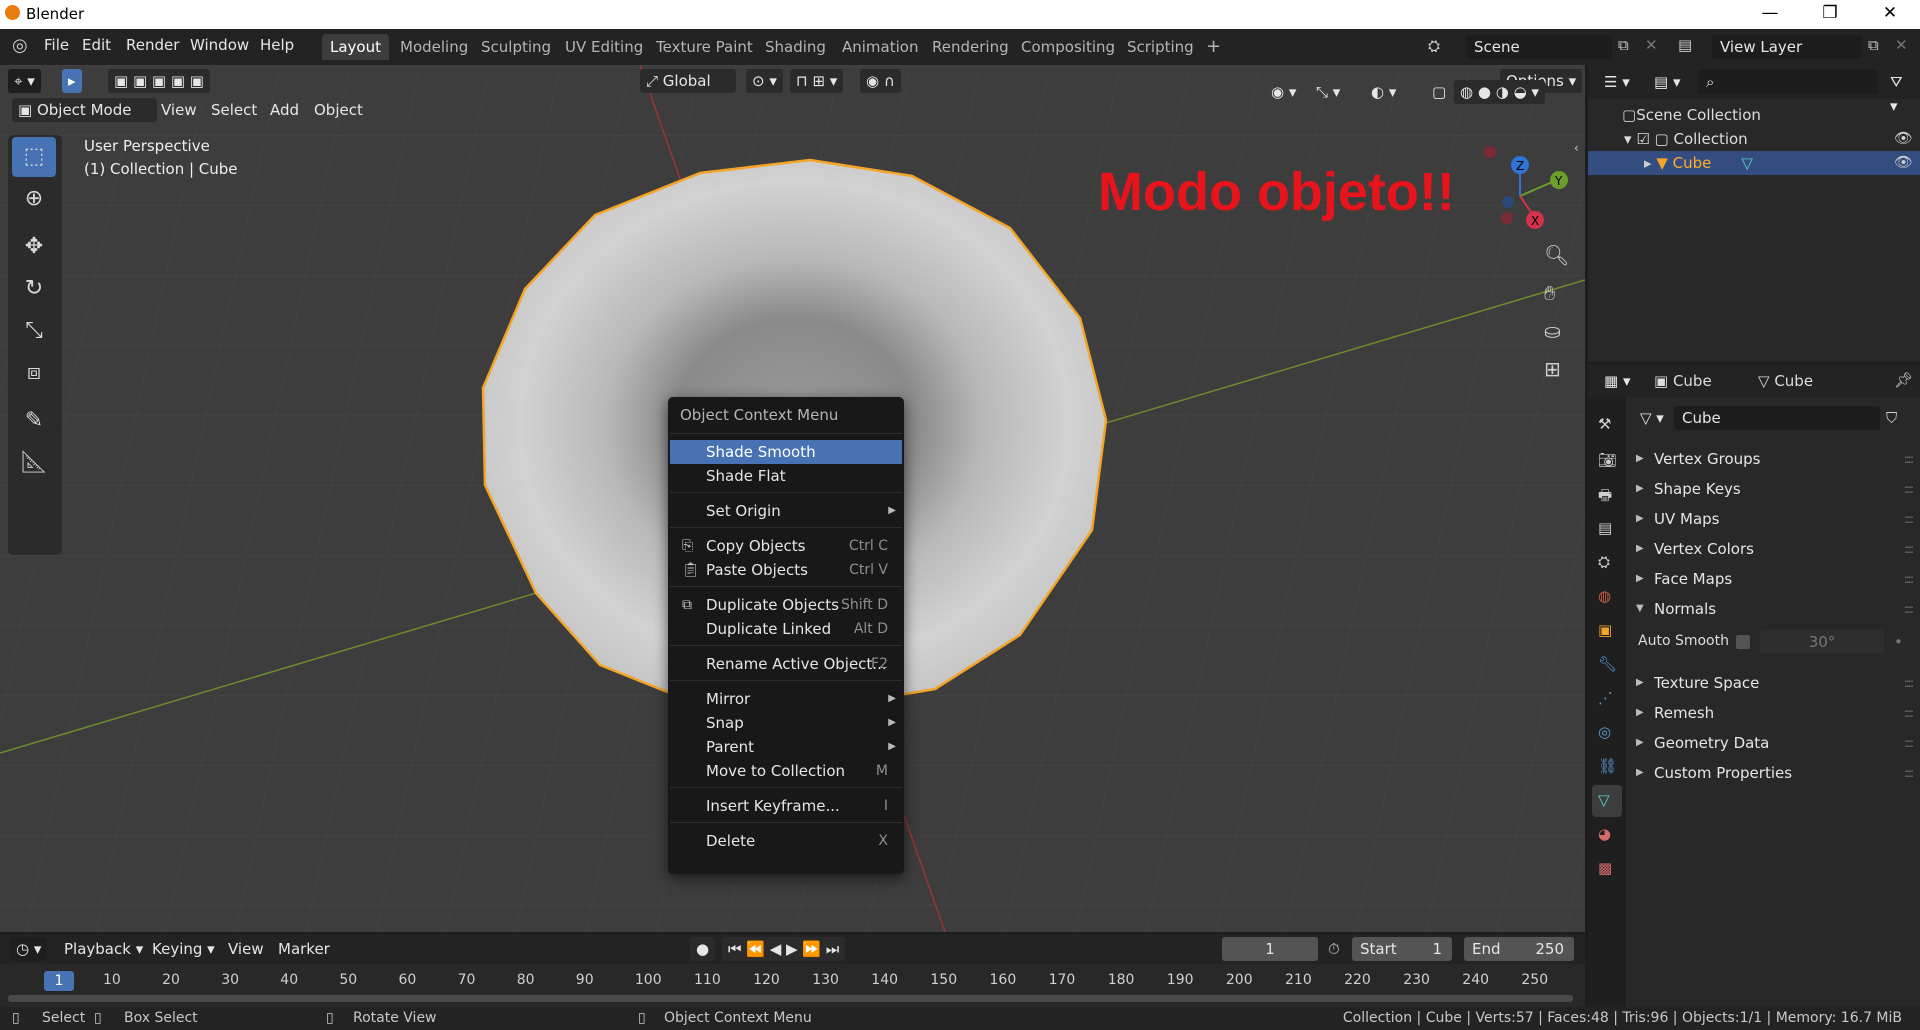  I want to click on outliner-row-scene-collection: ▢ Scene Collection, so click(1691, 115).